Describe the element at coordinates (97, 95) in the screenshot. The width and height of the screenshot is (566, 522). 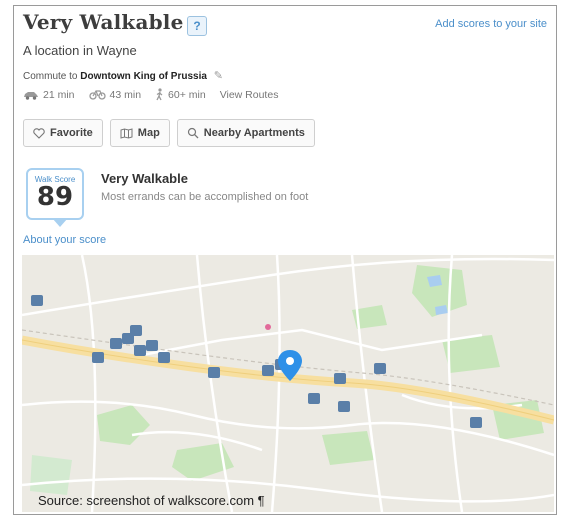
I see `bike-icon` at that location.